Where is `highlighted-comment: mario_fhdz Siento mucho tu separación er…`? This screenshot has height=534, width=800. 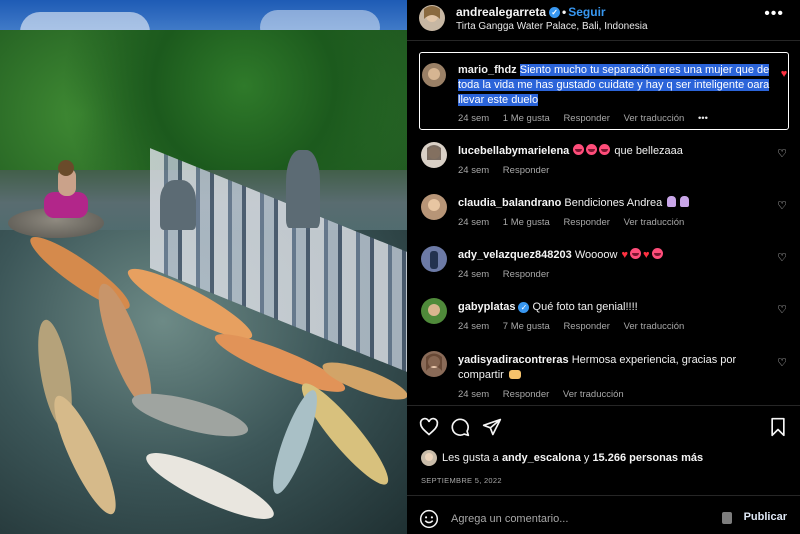
highlighted-comment: mario_fhdz Siento mucho tu separación er… is located at coordinates (604, 91).